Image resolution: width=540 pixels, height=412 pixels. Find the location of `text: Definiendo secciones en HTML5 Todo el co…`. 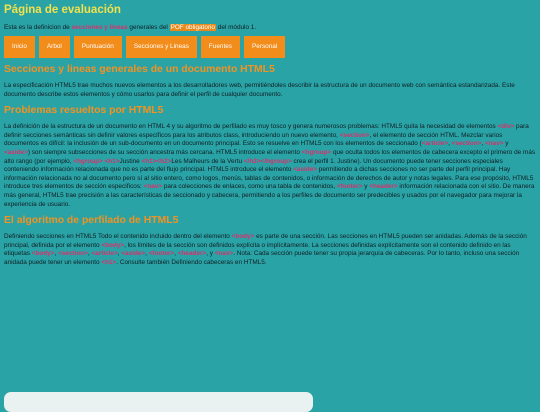

text: Definiendo secciones en HTML5 Todo el co… is located at coordinates (118, 237).